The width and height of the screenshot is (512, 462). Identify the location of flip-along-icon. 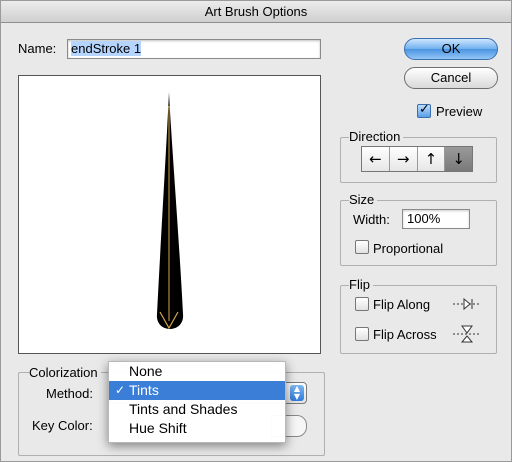
(467, 304).